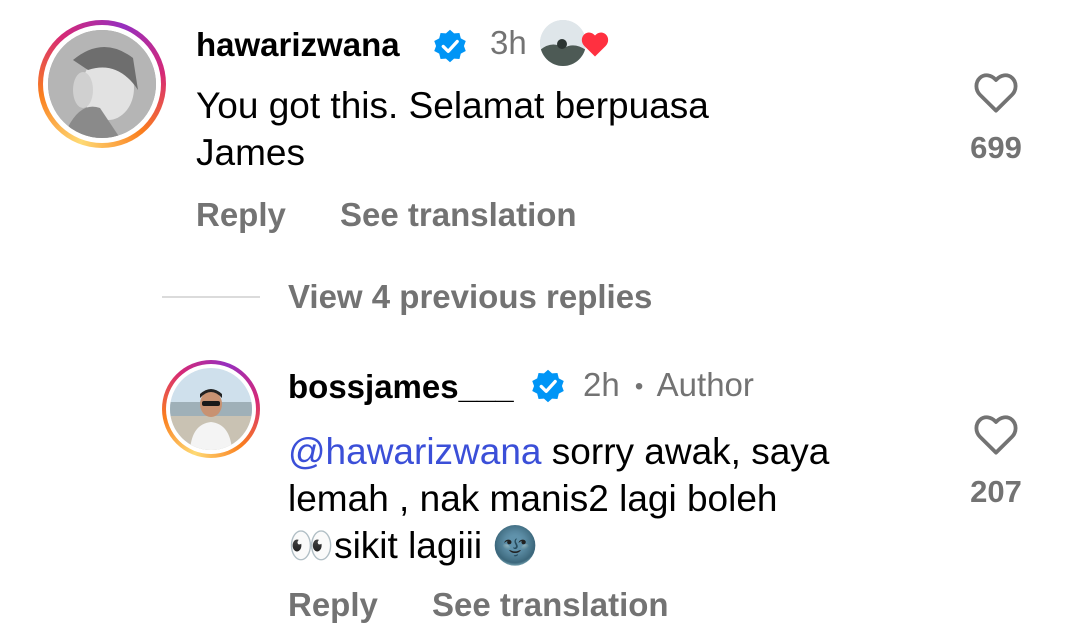 Image resolution: width=1079 pixels, height=637 pixels. I want to click on comment-text: You got this. Selamat berpuasa James, so click(452, 129).